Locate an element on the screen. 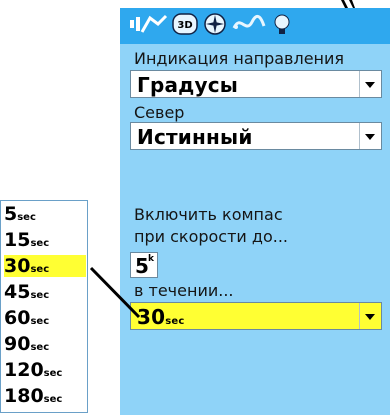 This screenshot has width=390, height=415. duration-value: 30sec is located at coordinates (161, 317).